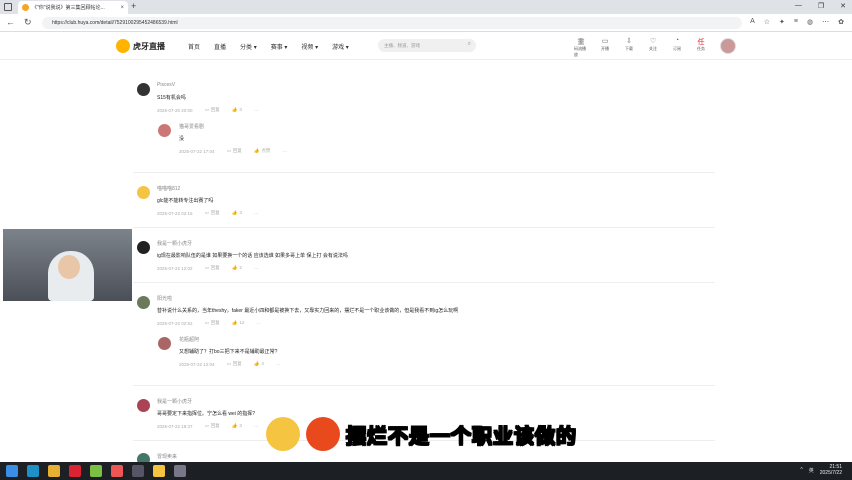 The height and width of the screenshot is (480, 852). I want to click on comment-meta: 2025-07-20 20:00 ▭ 回复 👍 3 ···, so click(207, 110).